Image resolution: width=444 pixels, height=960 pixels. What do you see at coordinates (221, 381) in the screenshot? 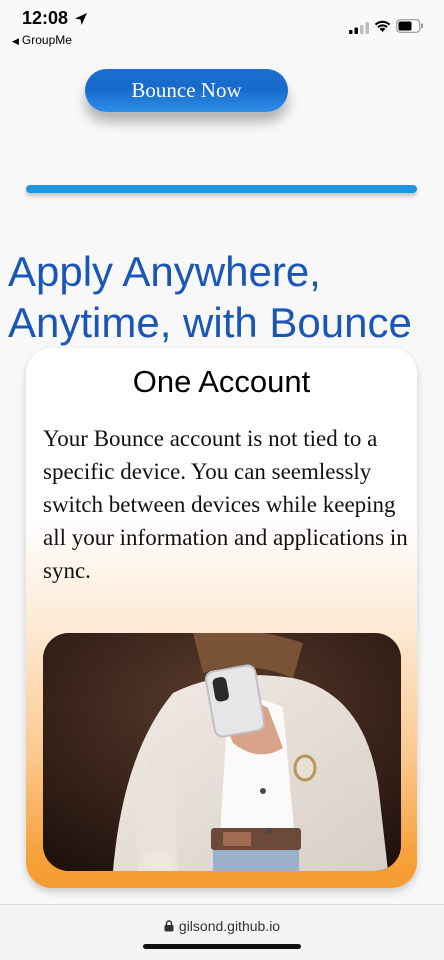
I see `card-title: One Account` at bounding box center [221, 381].